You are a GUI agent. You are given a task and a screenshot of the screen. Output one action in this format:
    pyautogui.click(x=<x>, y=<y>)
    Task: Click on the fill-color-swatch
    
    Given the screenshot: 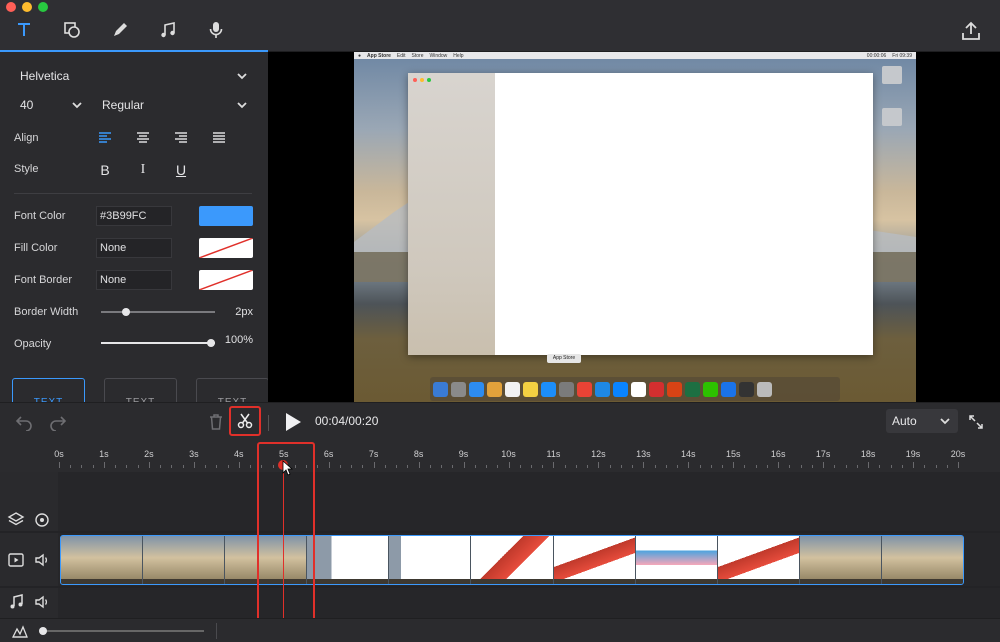 What is the action you would take?
    pyautogui.click(x=226, y=248)
    